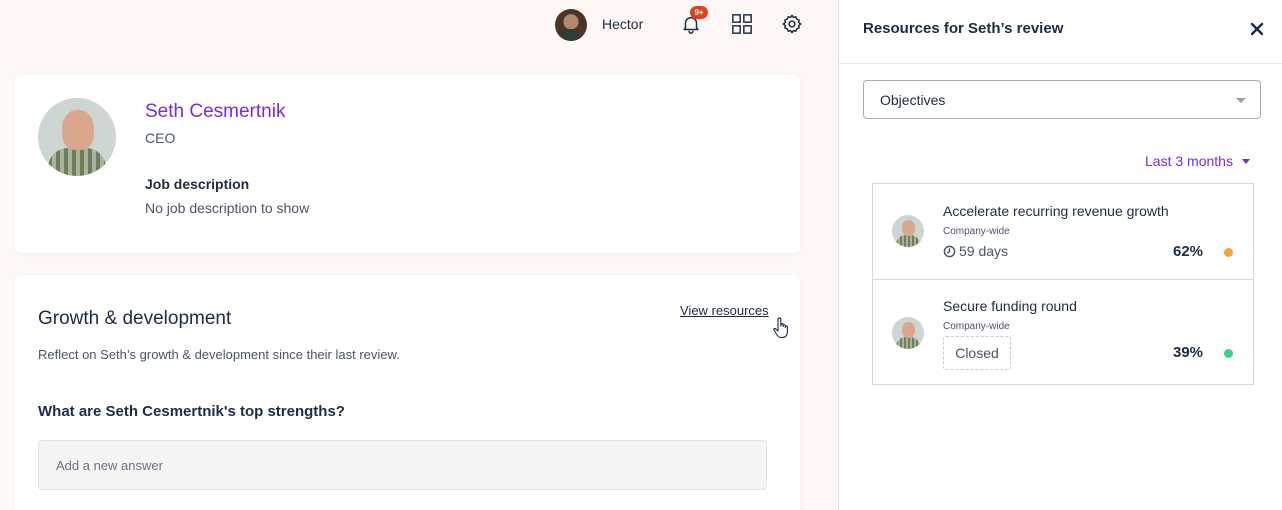 The image size is (1282, 510). Describe the element at coordinates (949, 251) in the screenshot. I see `clock-icon` at that location.